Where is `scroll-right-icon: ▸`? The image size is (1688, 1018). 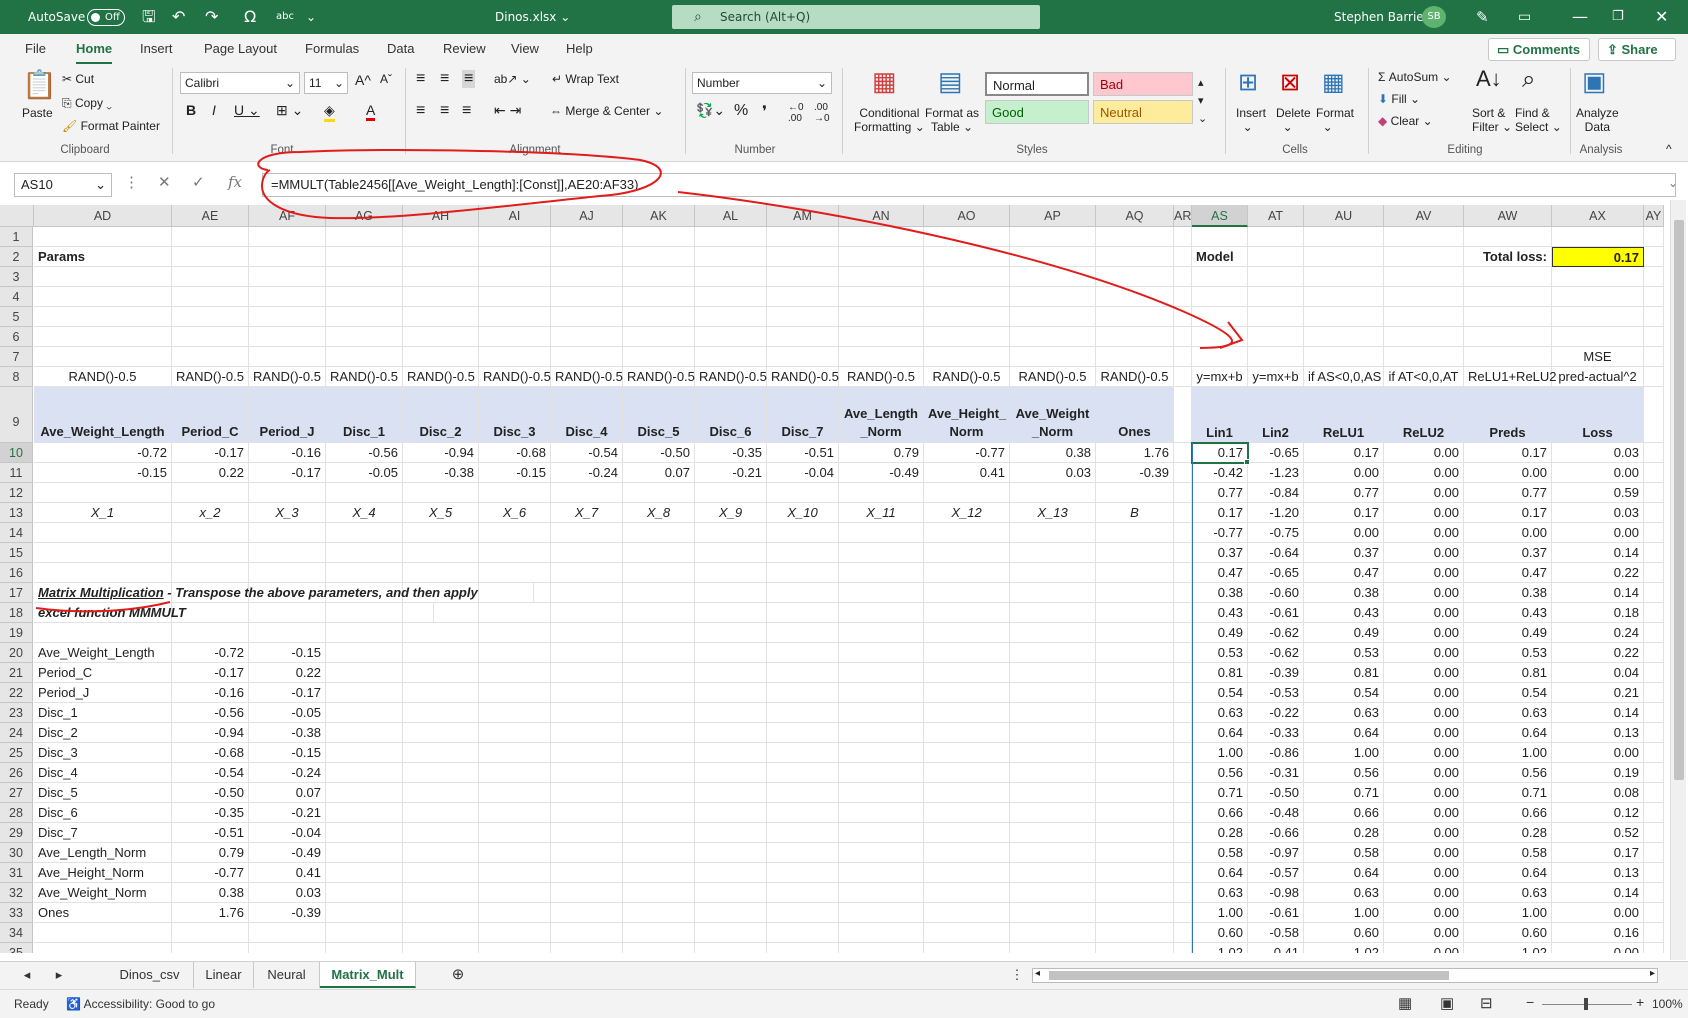 scroll-right-icon: ▸ is located at coordinates (1652, 973).